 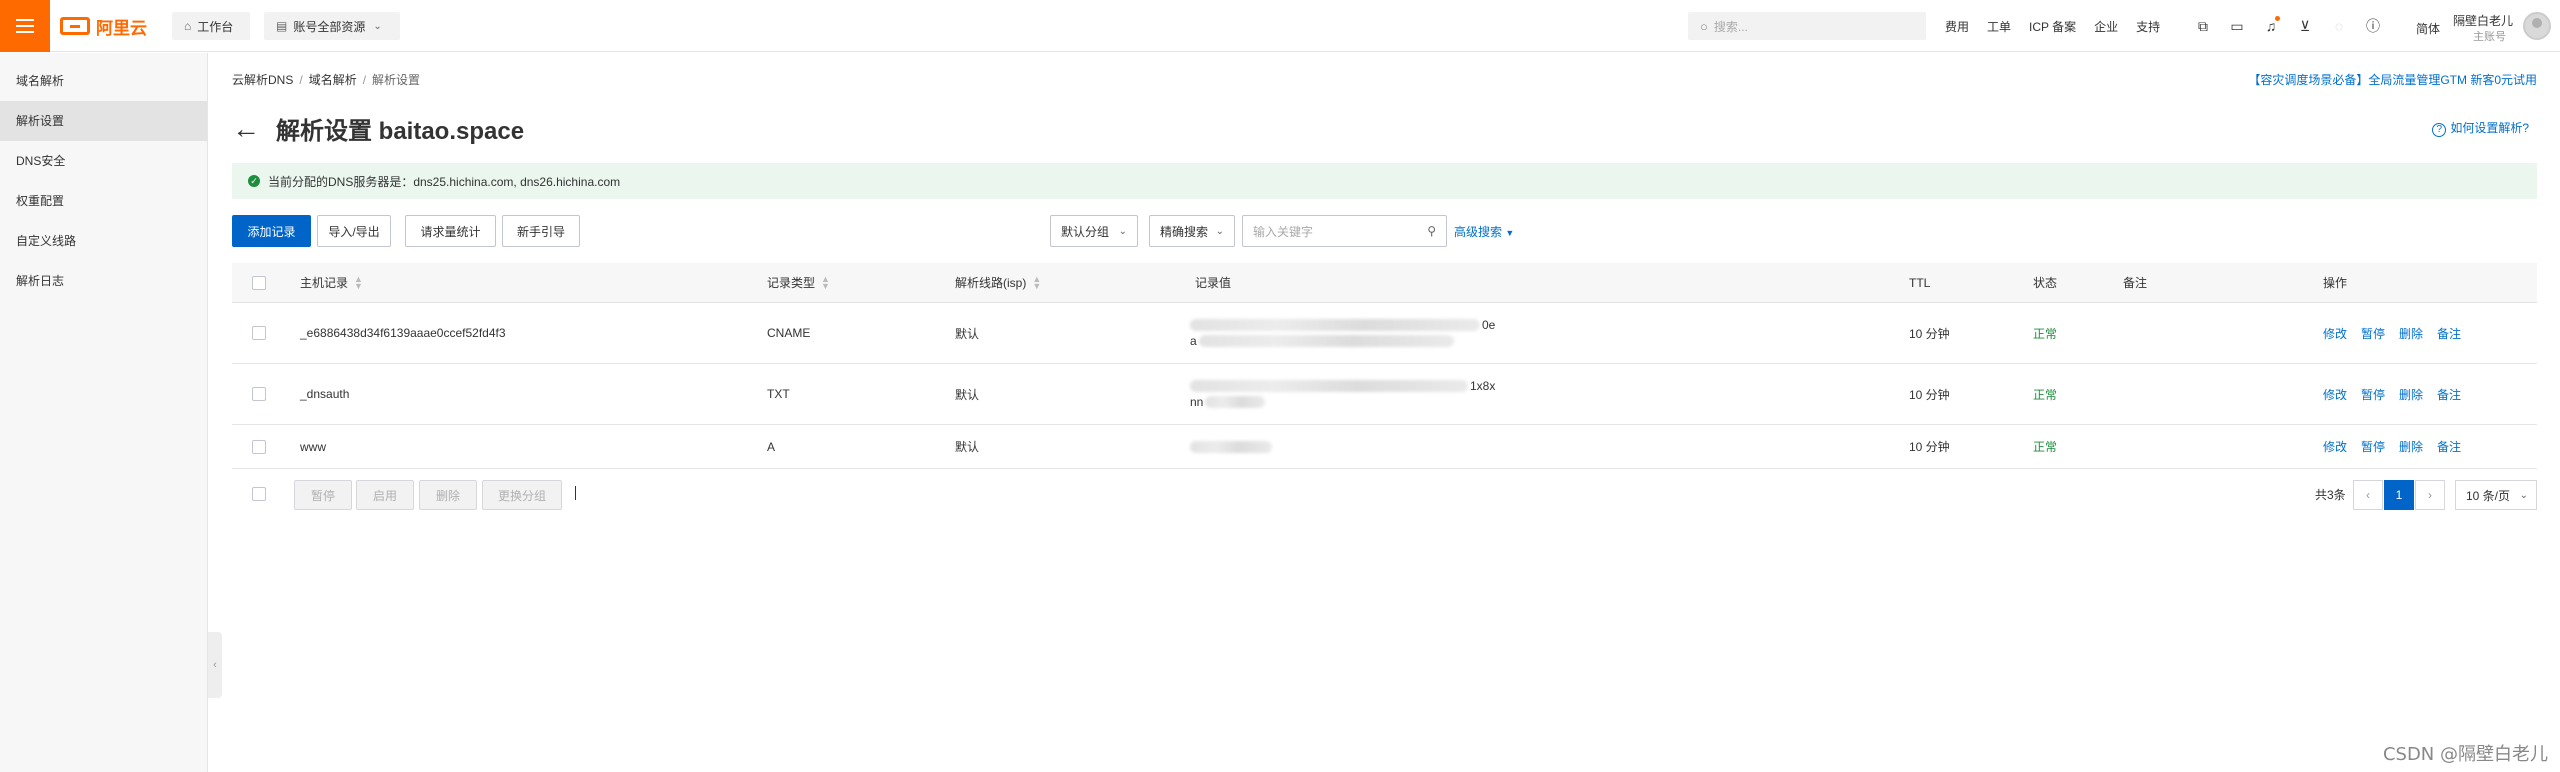 I want to click on top-link-support: 支持, so click(x=2148, y=26).